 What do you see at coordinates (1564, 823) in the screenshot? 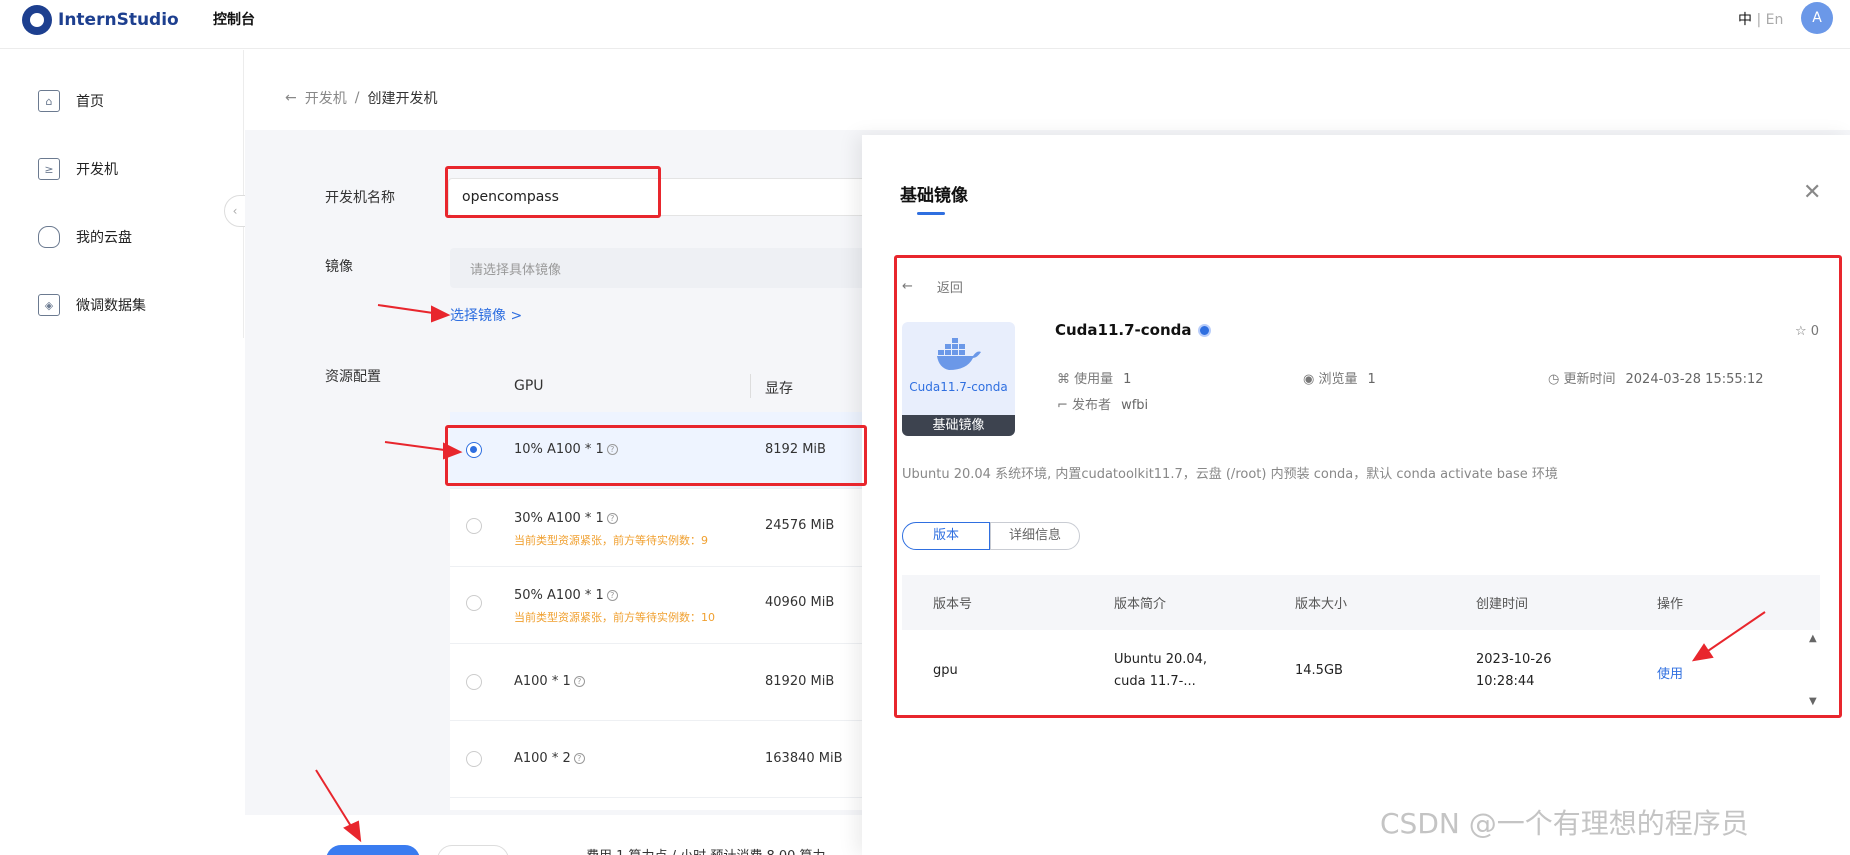
I see `watermark: CSDN @一个有理想的程序员` at bounding box center [1564, 823].